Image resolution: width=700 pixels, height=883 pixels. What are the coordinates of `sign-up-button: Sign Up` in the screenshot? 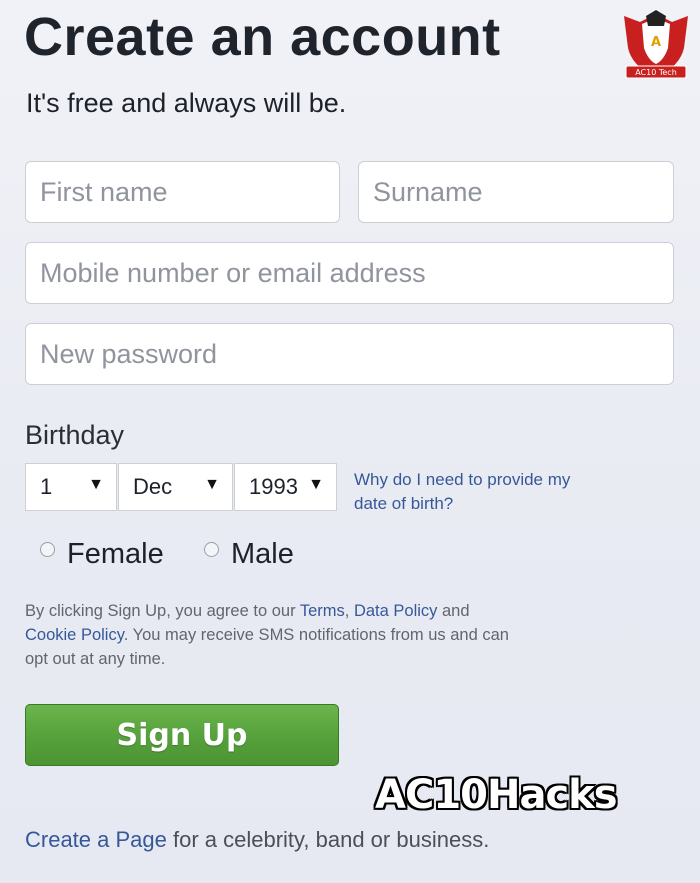 It's located at (182, 735).